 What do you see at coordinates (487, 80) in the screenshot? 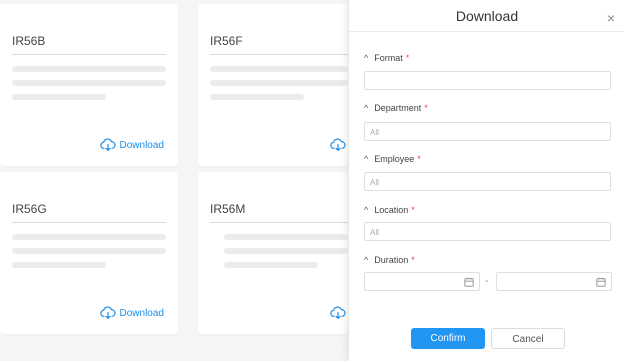
I see `format-select` at bounding box center [487, 80].